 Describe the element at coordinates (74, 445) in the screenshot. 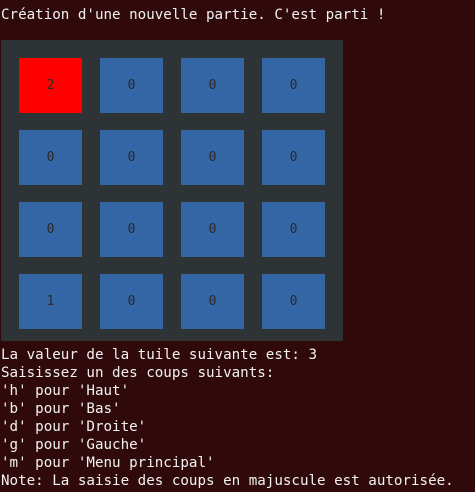

I see `move-option-left: 'g' pour 'Gauche'` at that location.